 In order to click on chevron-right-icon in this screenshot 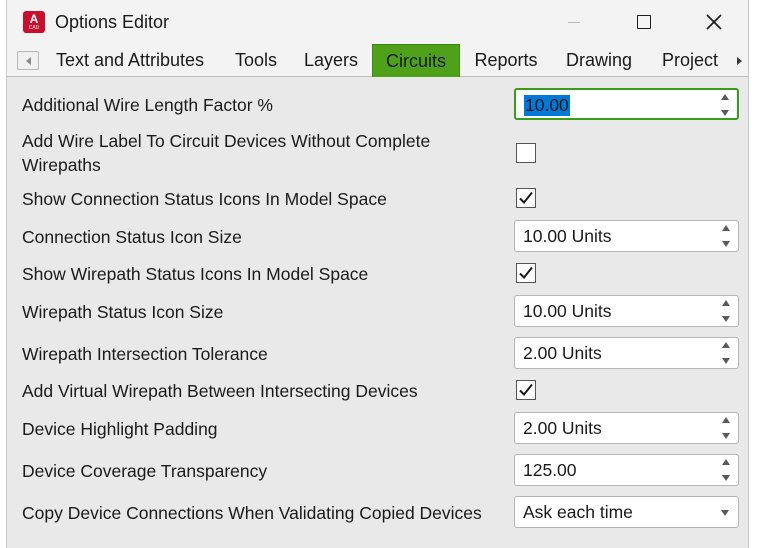, I will do `click(739, 60)`.